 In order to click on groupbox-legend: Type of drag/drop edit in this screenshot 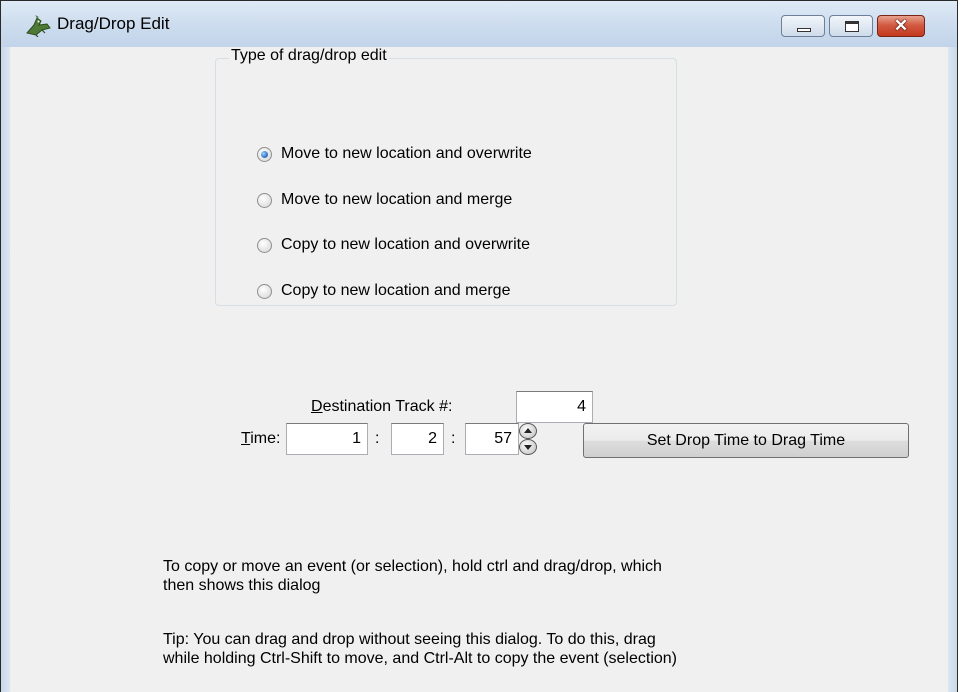, I will do `click(309, 56)`.